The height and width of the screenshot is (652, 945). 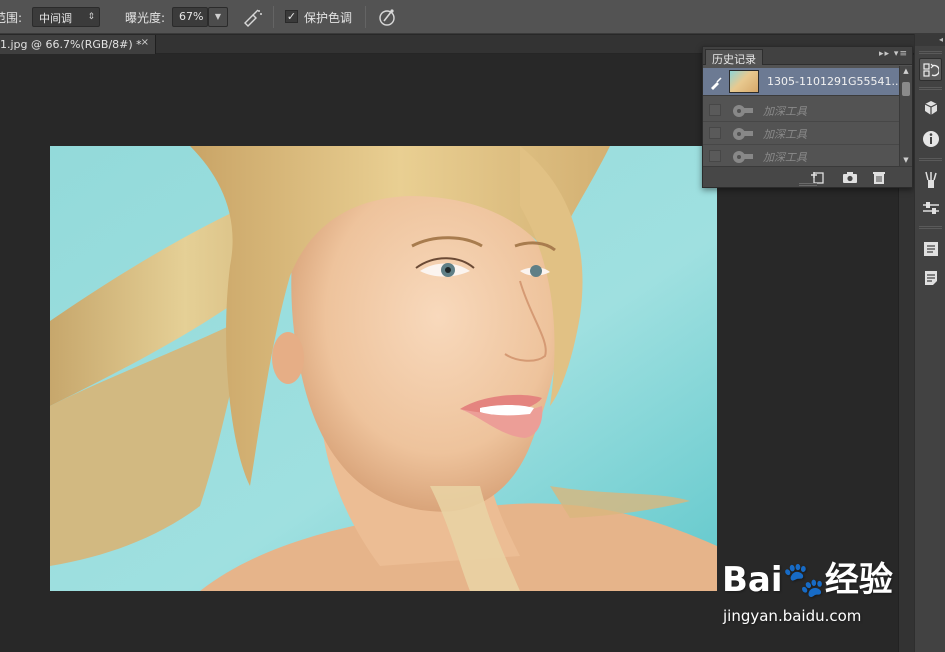 What do you see at coordinates (55, 18) in the screenshot?
I see `range-select-value: 中间调` at bounding box center [55, 18].